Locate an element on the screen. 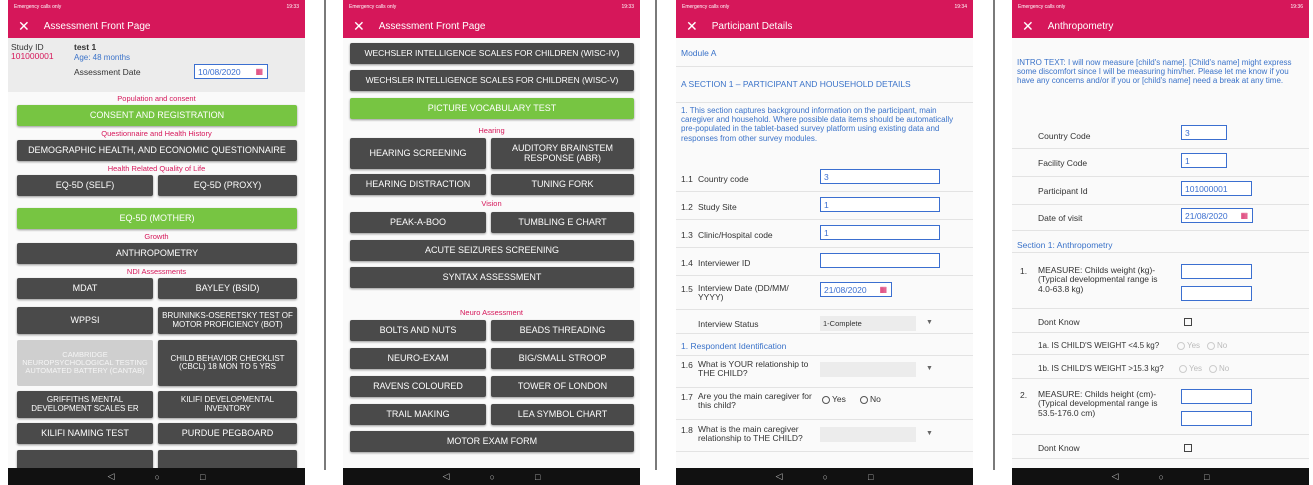 The width and height of the screenshot is (1313, 485). field-number: 1.5 is located at coordinates (687, 289).